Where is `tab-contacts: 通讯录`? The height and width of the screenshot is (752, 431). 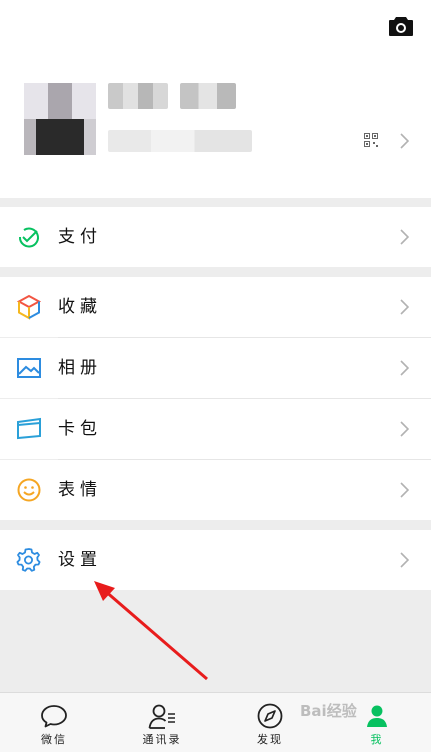
tab-contacts: 通讯录 is located at coordinates (162, 722).